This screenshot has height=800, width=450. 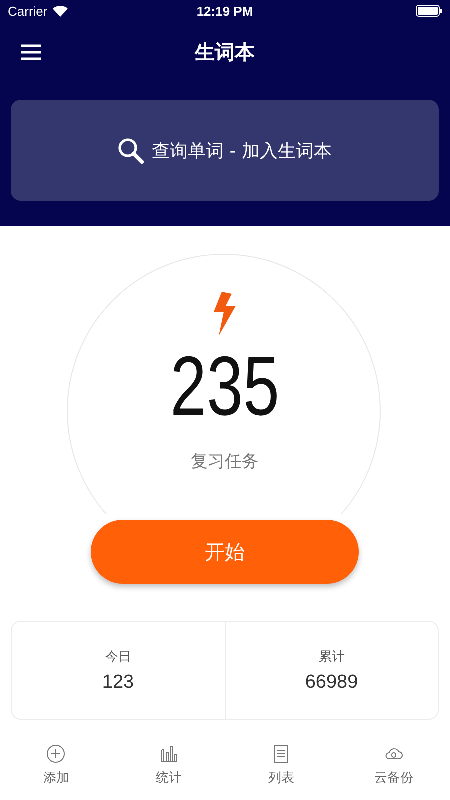 What do you see at coordinates (225, 314) in the screenshot?
I see `lightning-icon` at bounding box center [225, 314].